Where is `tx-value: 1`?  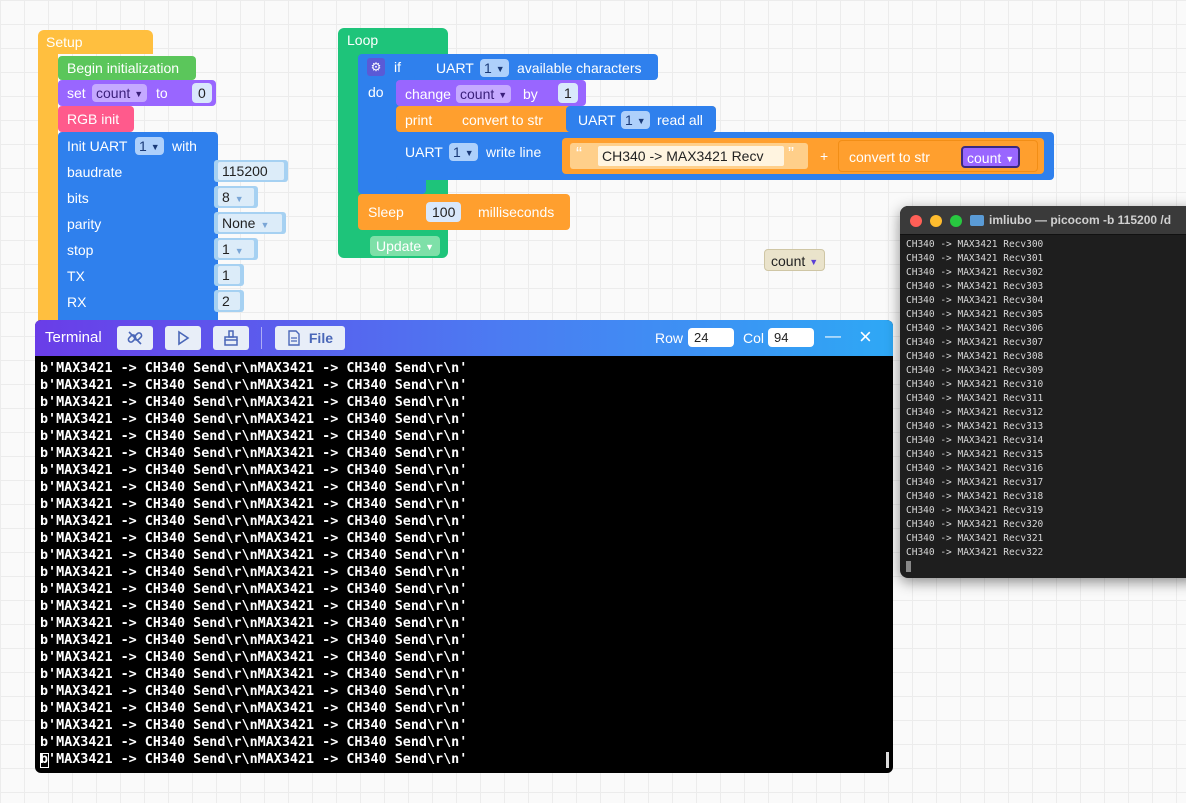 tx-value: 1 is located at coordinates (229, 275).